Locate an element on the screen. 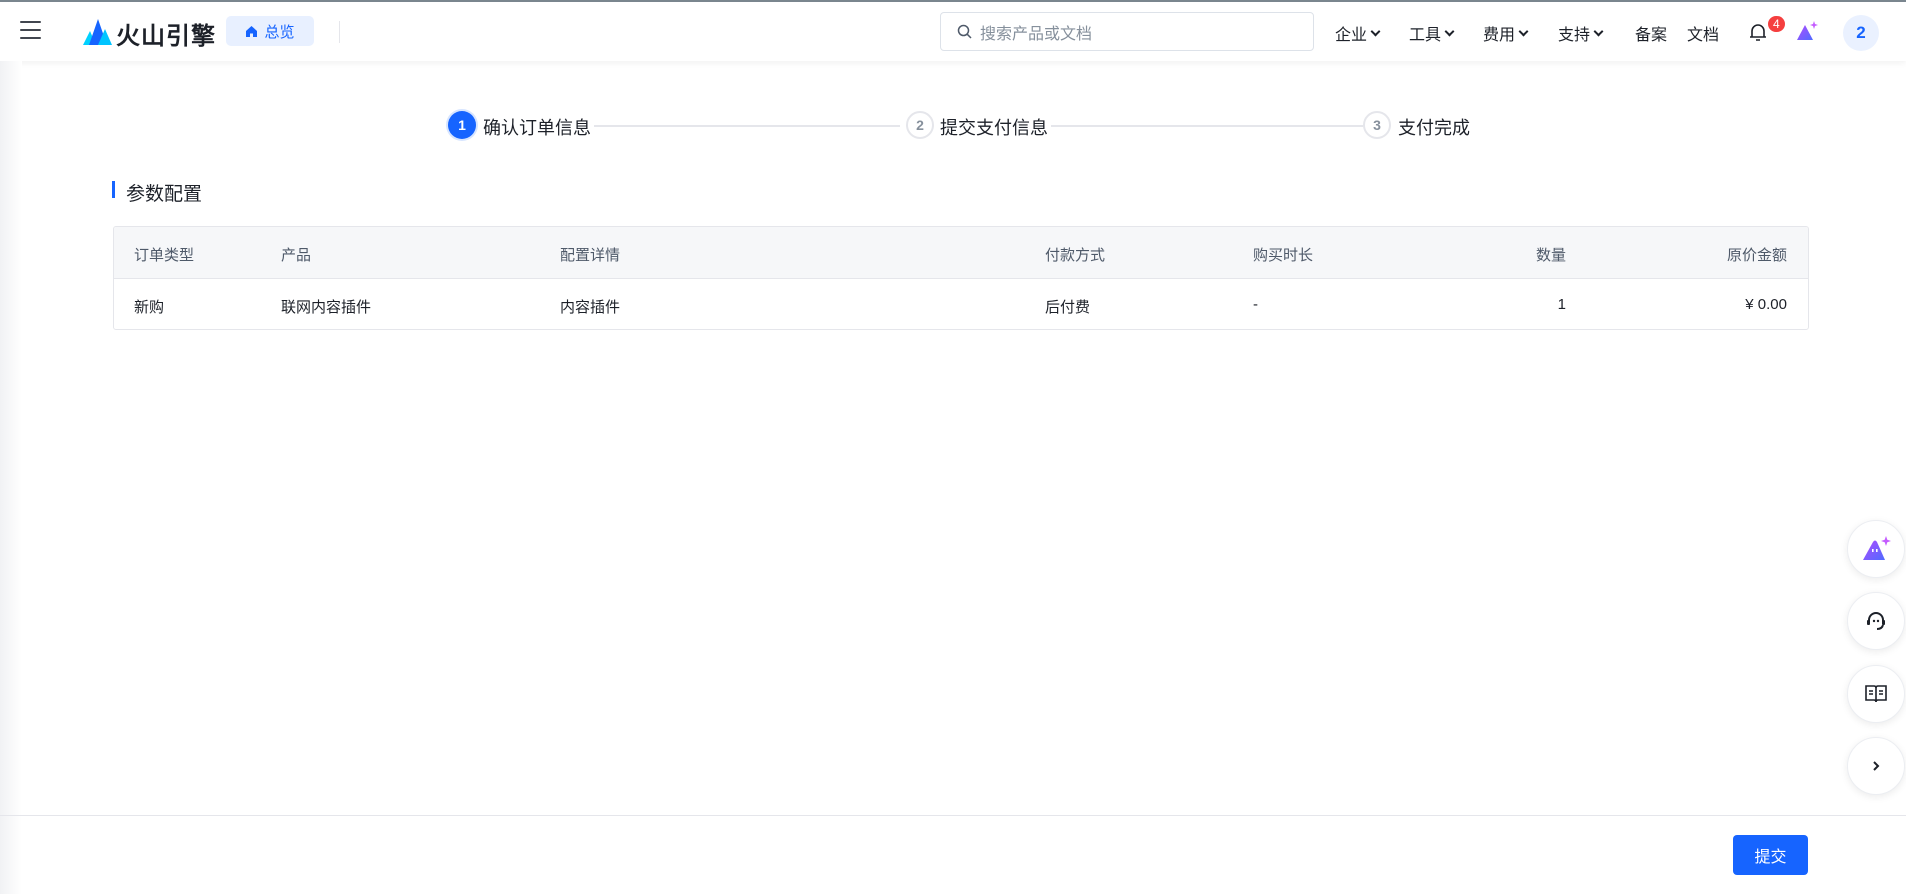 This screenshot has height=894, width=1906. user-avatar: 2 is located at coordinates (1861, 33).